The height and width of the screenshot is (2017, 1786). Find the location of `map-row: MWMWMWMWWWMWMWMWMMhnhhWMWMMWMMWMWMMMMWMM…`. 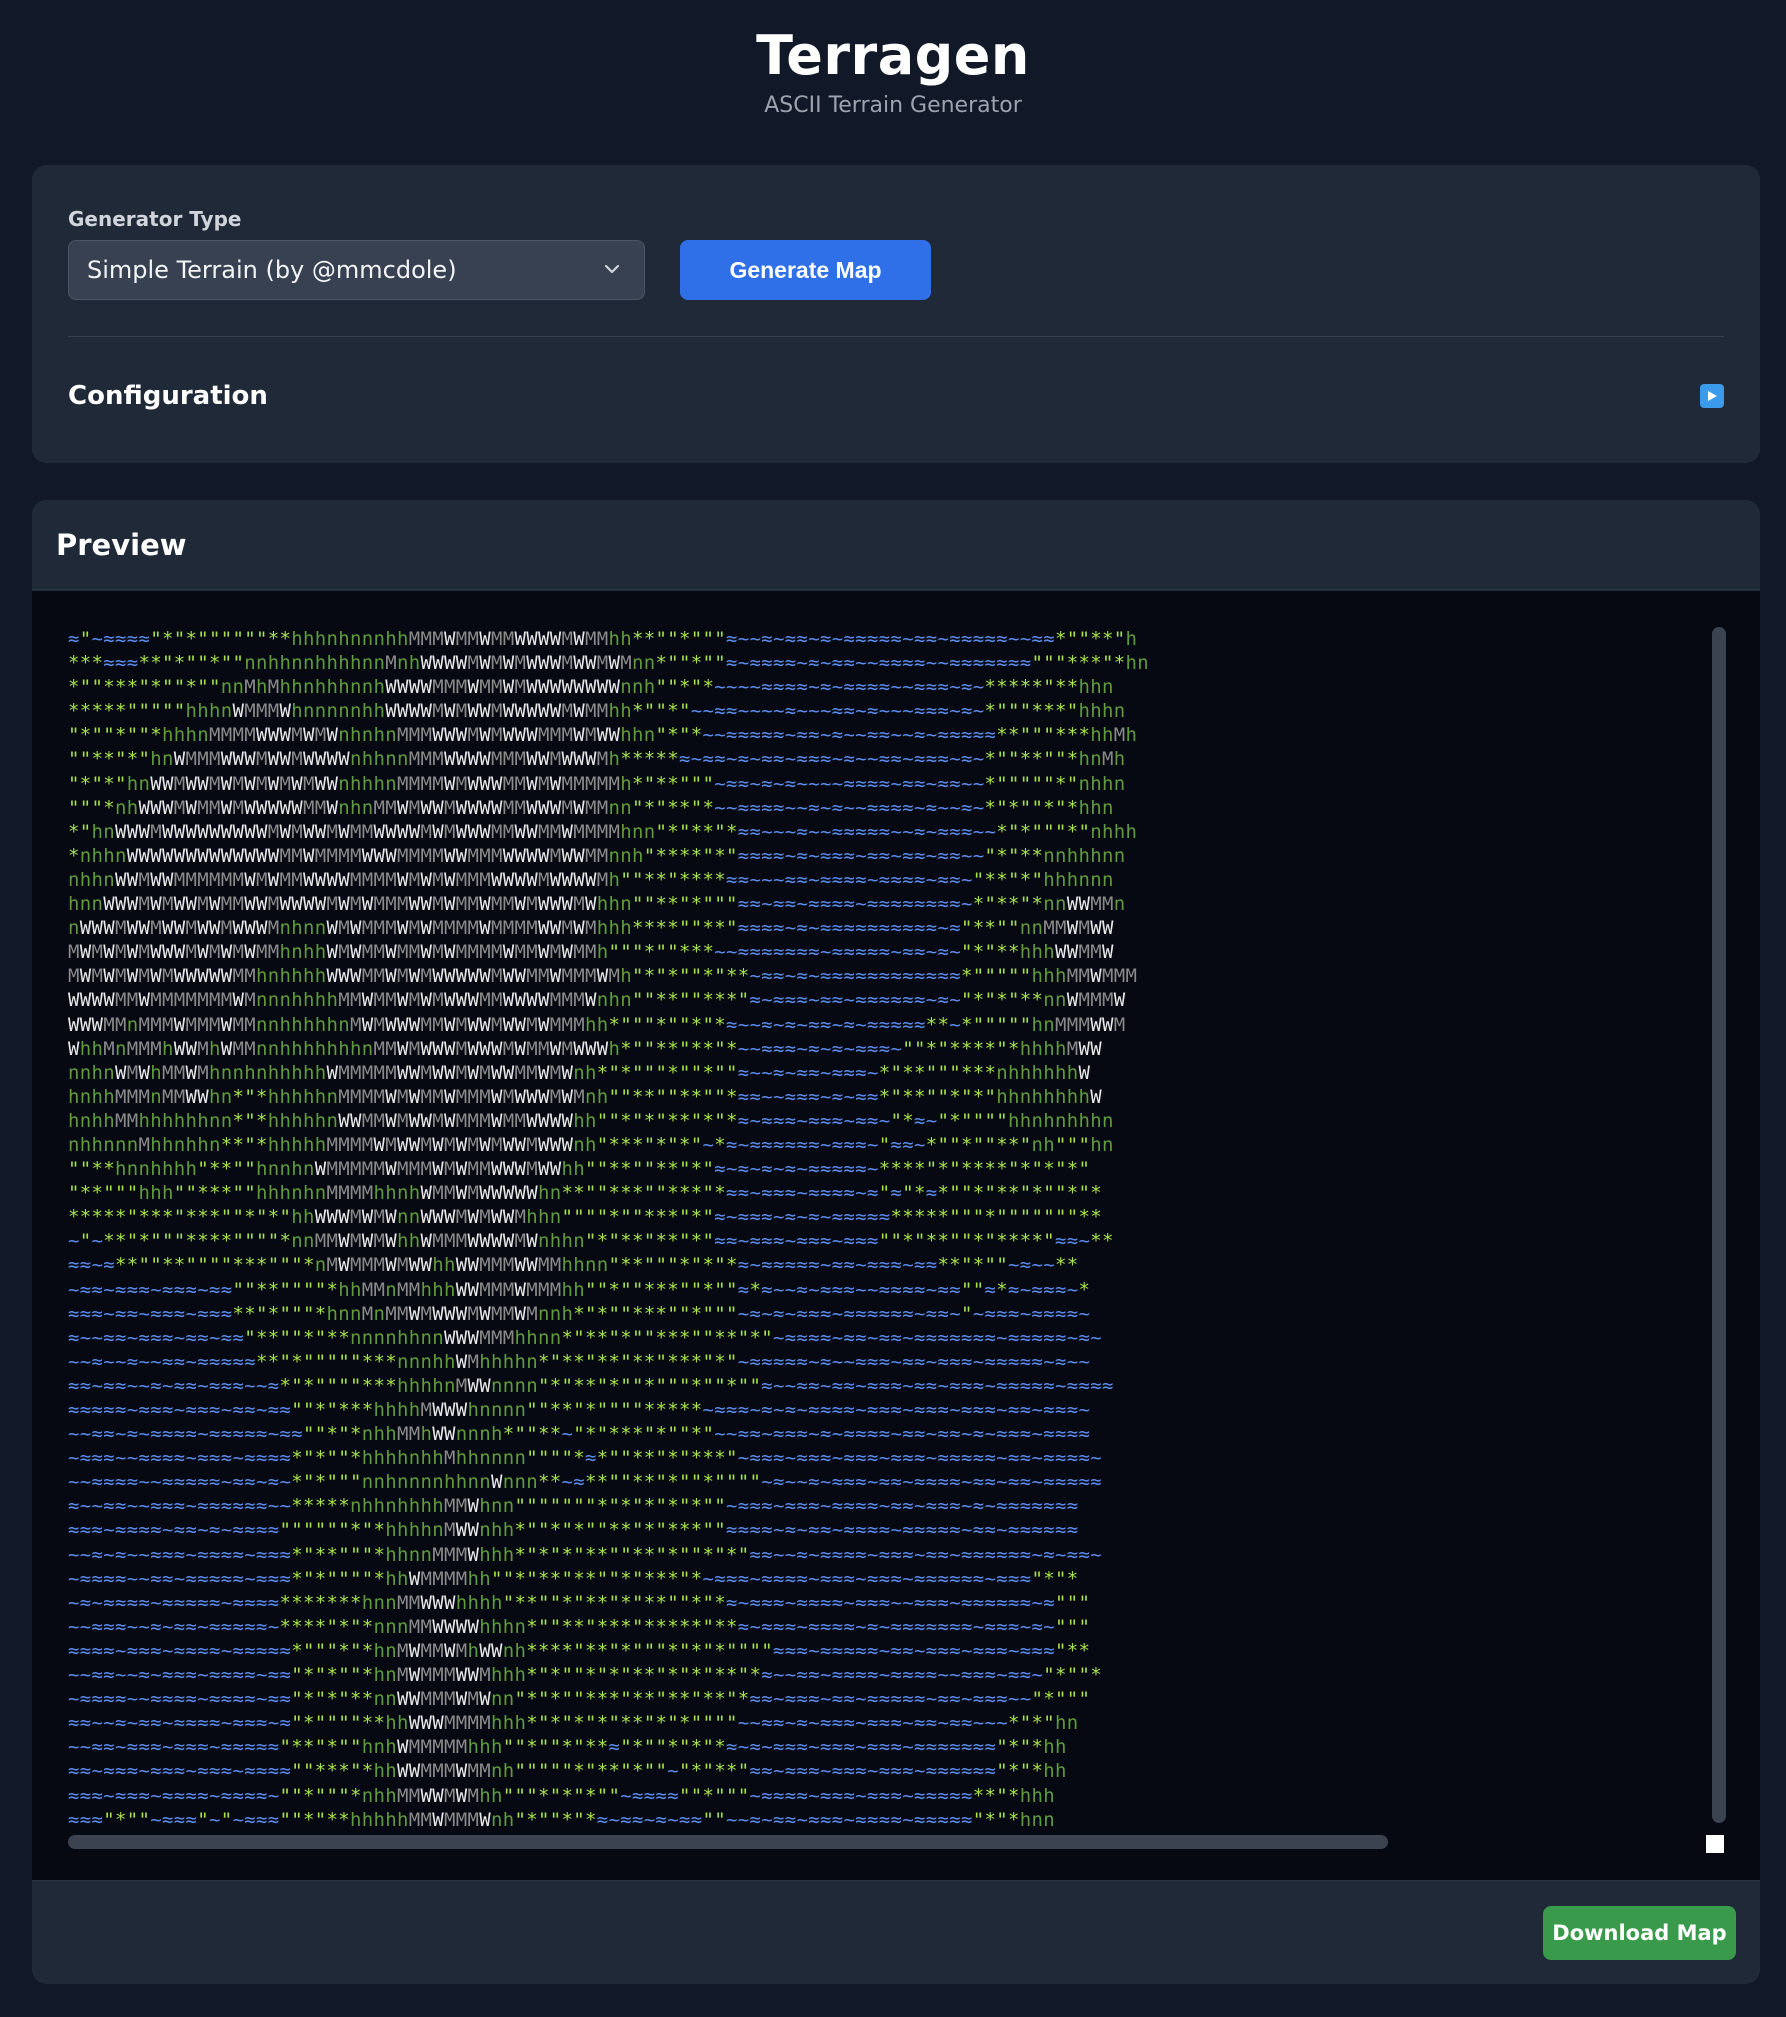

map-row: MWMWMWMWWWMWMWMWMMhnhhWMWMMWMMWMWMMMMWMM… is located at coordinates (591, 952).